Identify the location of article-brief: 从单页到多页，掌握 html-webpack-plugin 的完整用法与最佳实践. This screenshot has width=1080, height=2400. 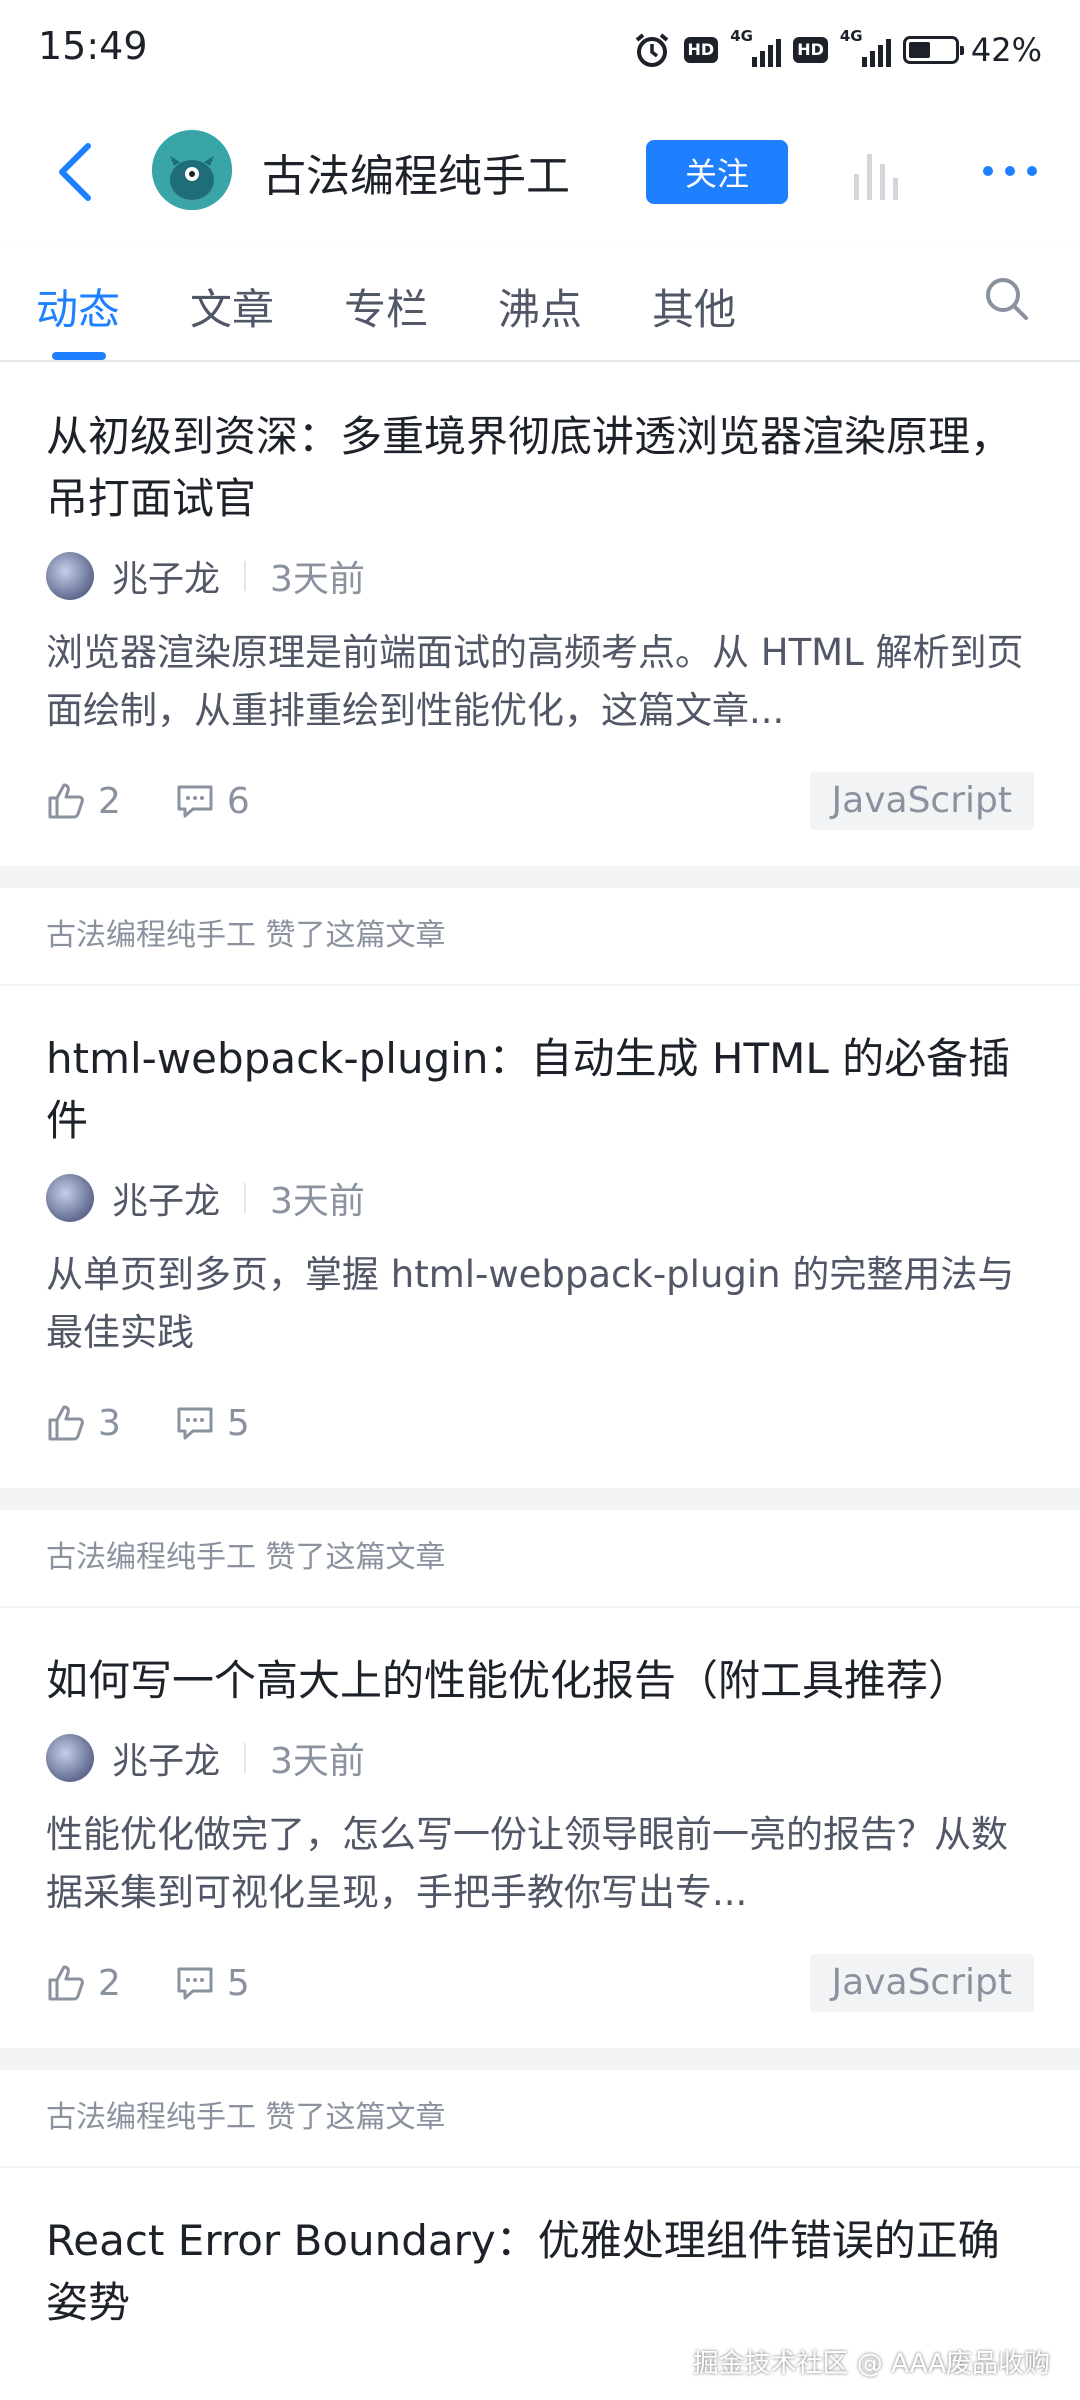
(540, 1304).